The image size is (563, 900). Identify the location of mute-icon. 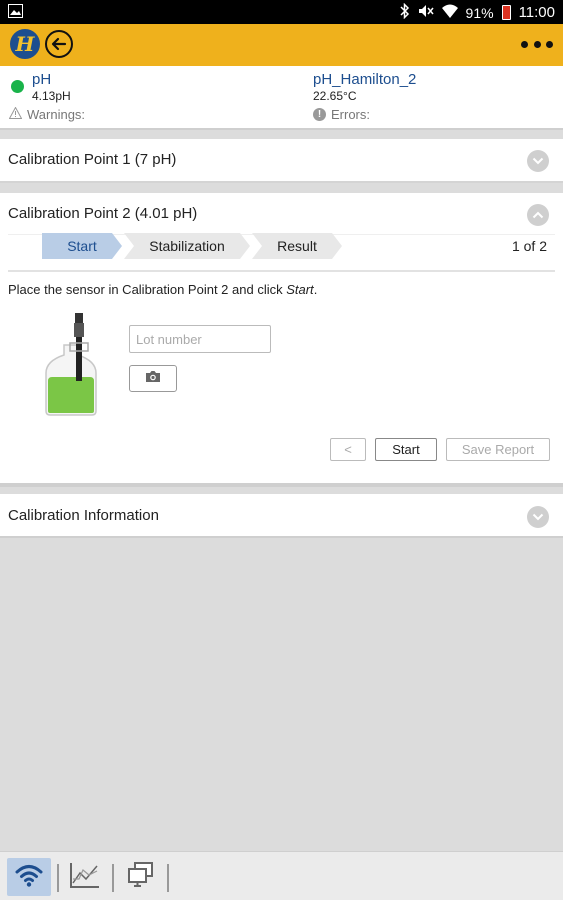
(426, 12).